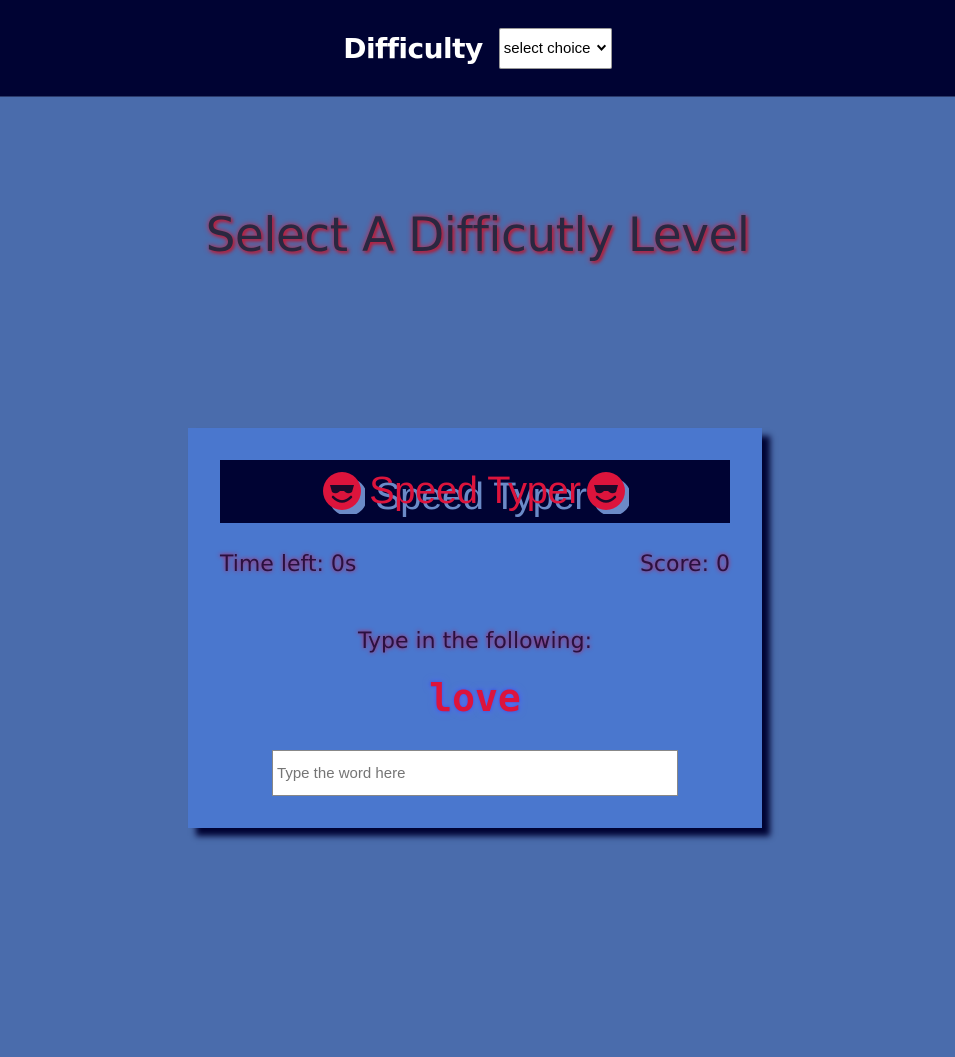 This screenshot has width=955, height=1057. I want to click on difficulty-select-value: select choice, so click(547, 48).